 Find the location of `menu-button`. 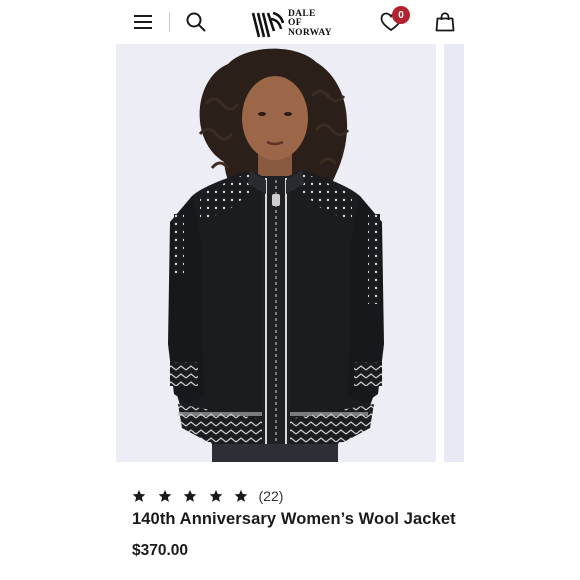

menu-button is located at coordinates (143, 22).